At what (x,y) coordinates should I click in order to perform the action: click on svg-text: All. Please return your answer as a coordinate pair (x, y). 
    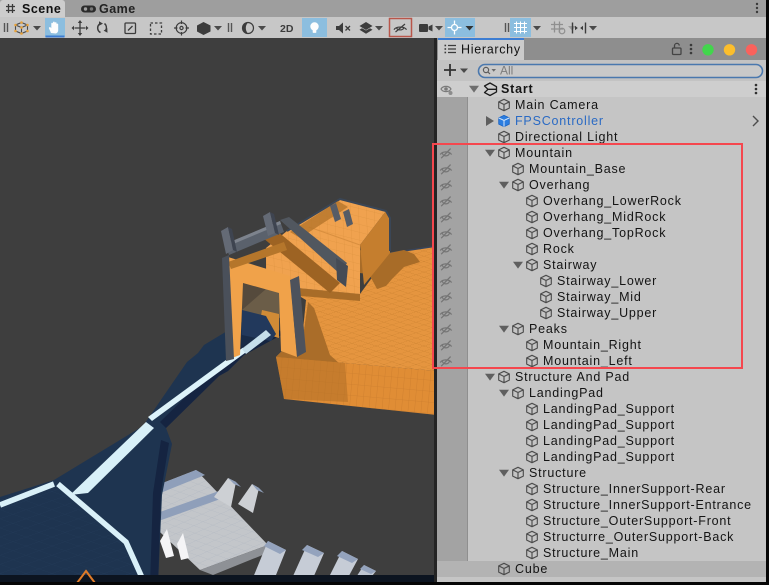
    Looking at the image, I should click on (506, 71).